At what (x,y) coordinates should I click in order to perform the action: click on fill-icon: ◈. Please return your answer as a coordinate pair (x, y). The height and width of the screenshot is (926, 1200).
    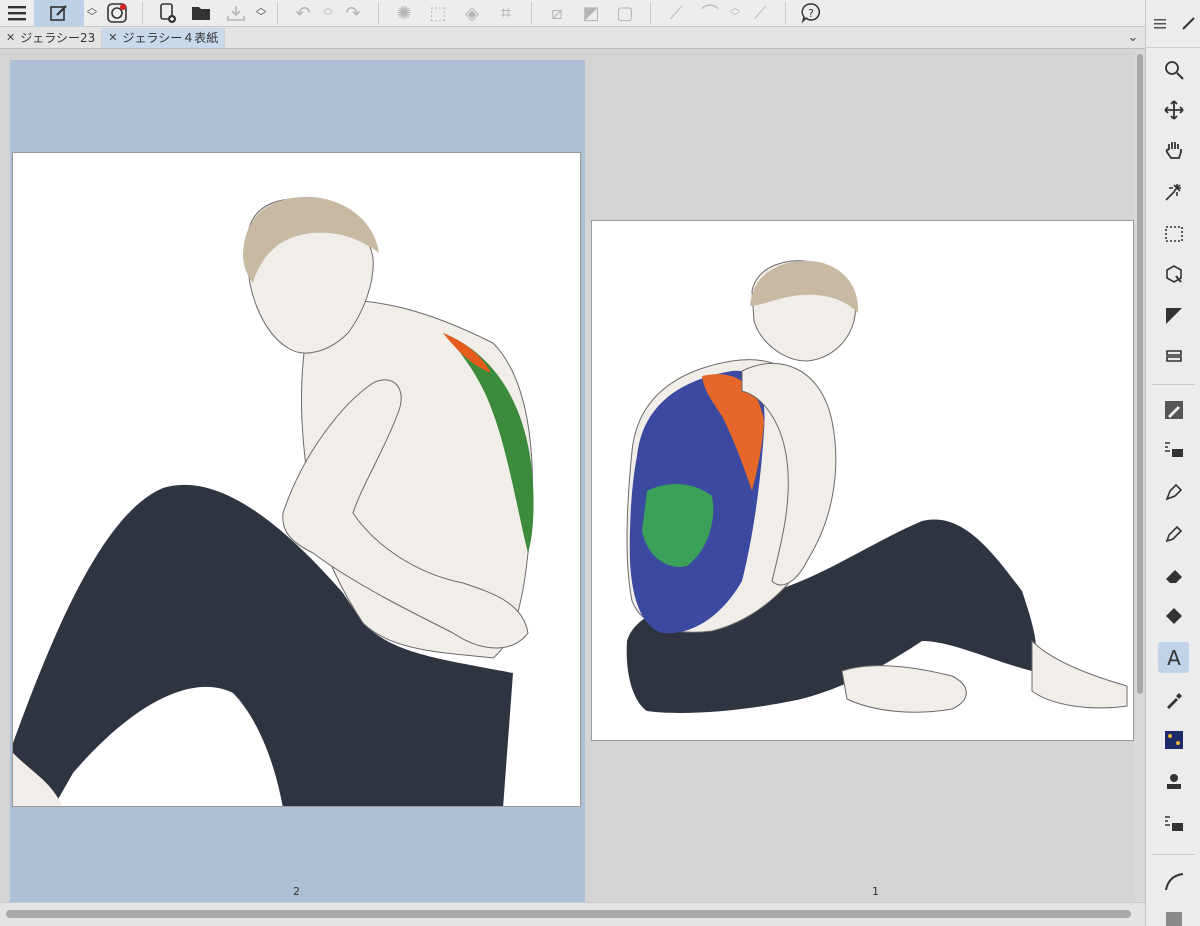
    Looking at the image, I should click on (472, 13).